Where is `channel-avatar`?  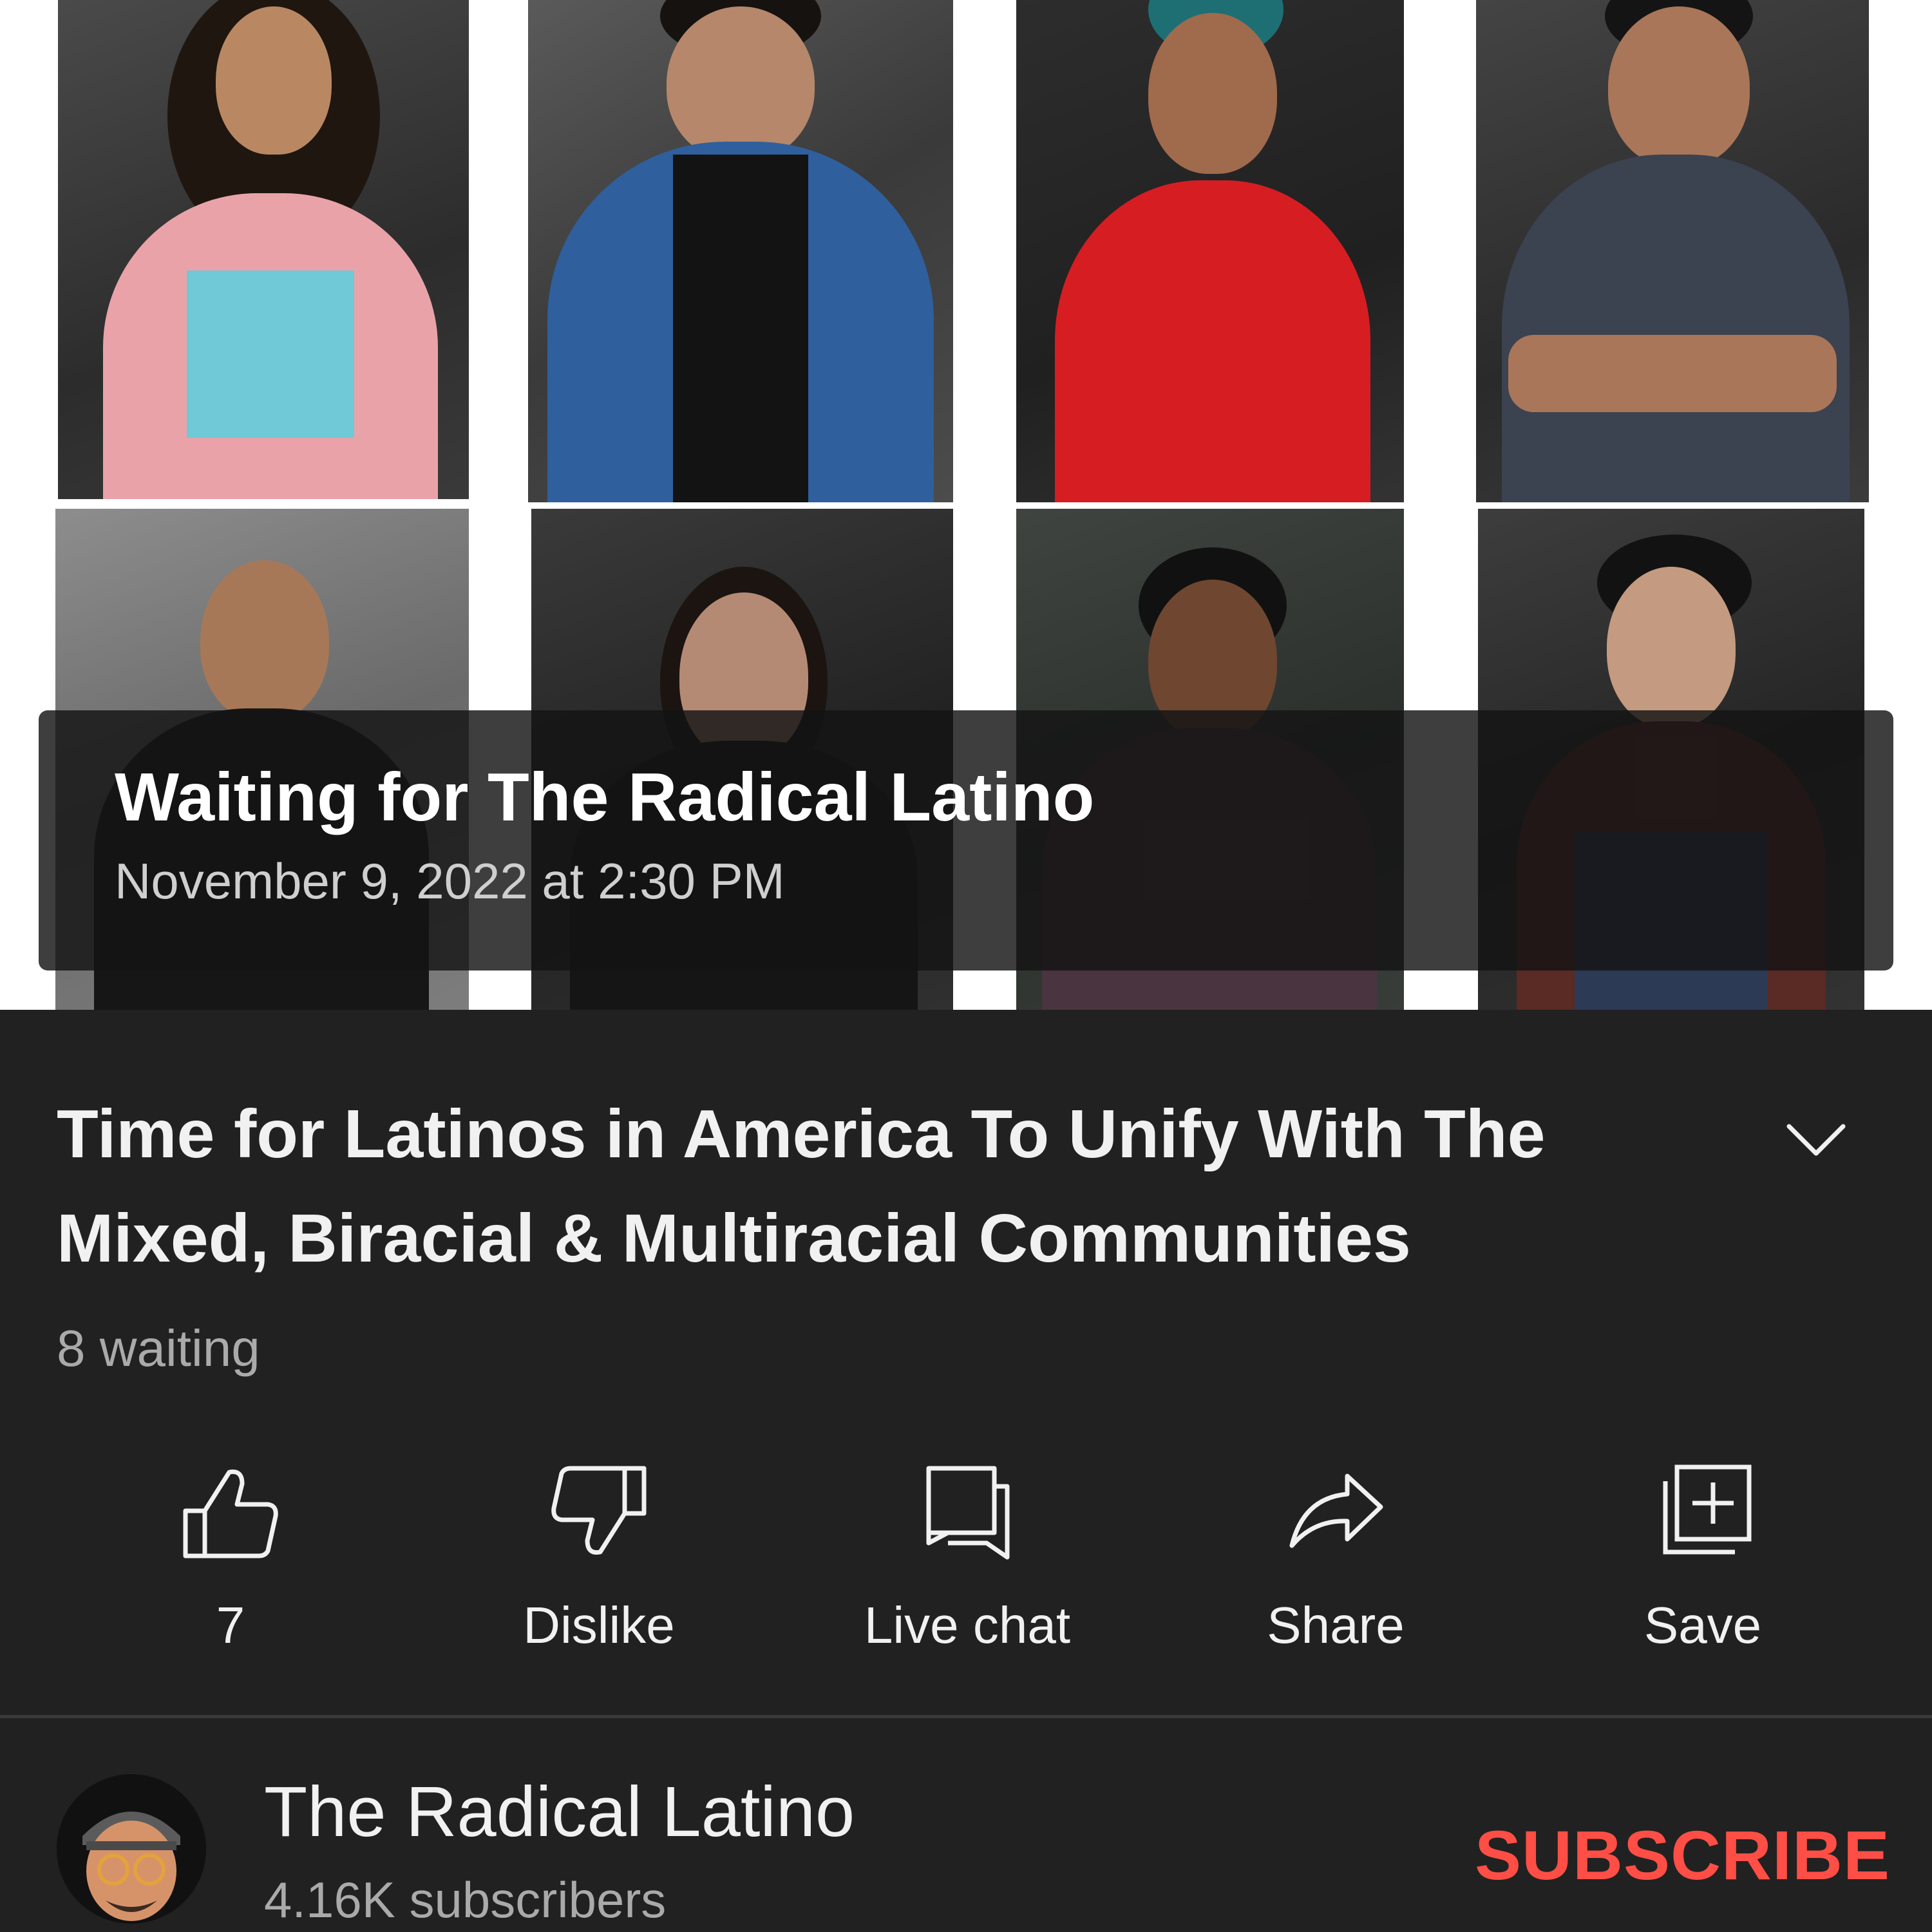
channel-avatar is located at coordinates (131, 1849).